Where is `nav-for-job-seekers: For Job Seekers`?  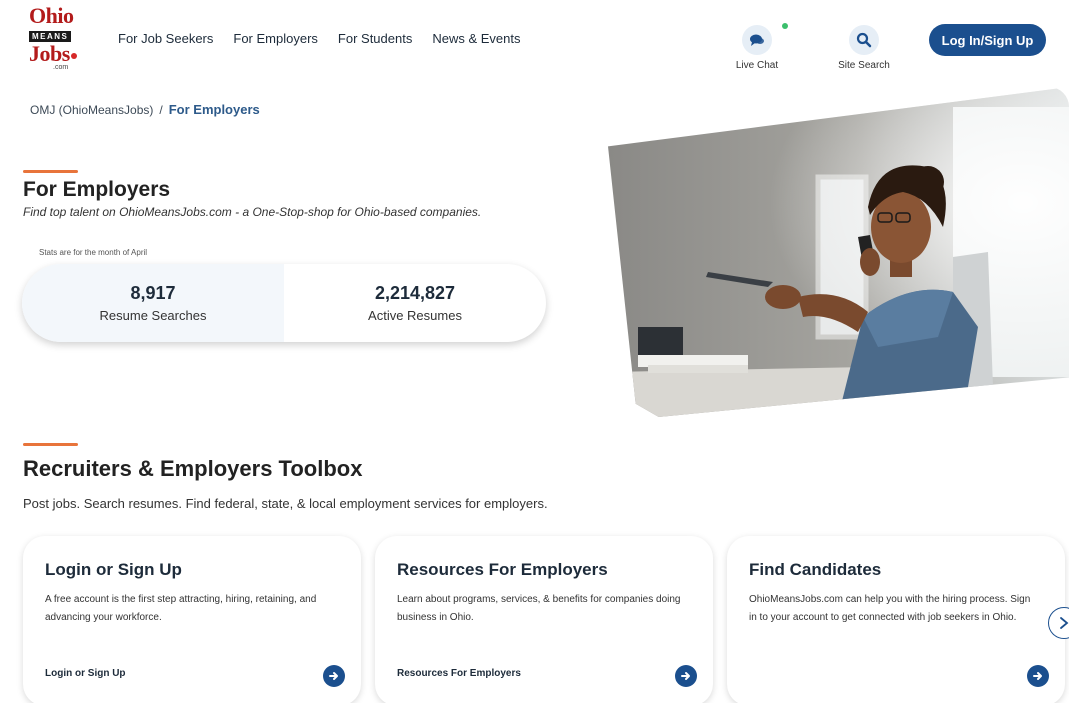
nav-for-job-seekers: For Job Seekers is located at coordinates (165, 38).